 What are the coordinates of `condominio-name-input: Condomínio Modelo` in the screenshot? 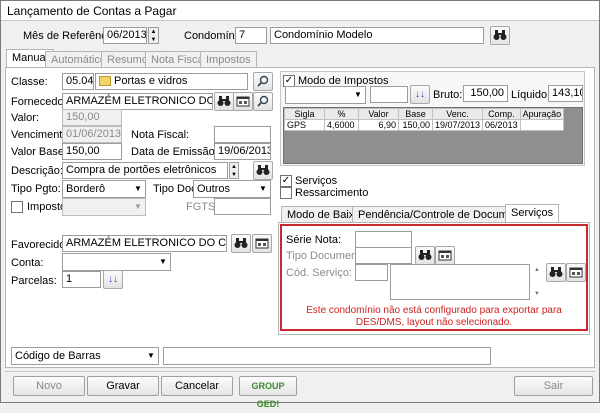 It's located at (377, 35).